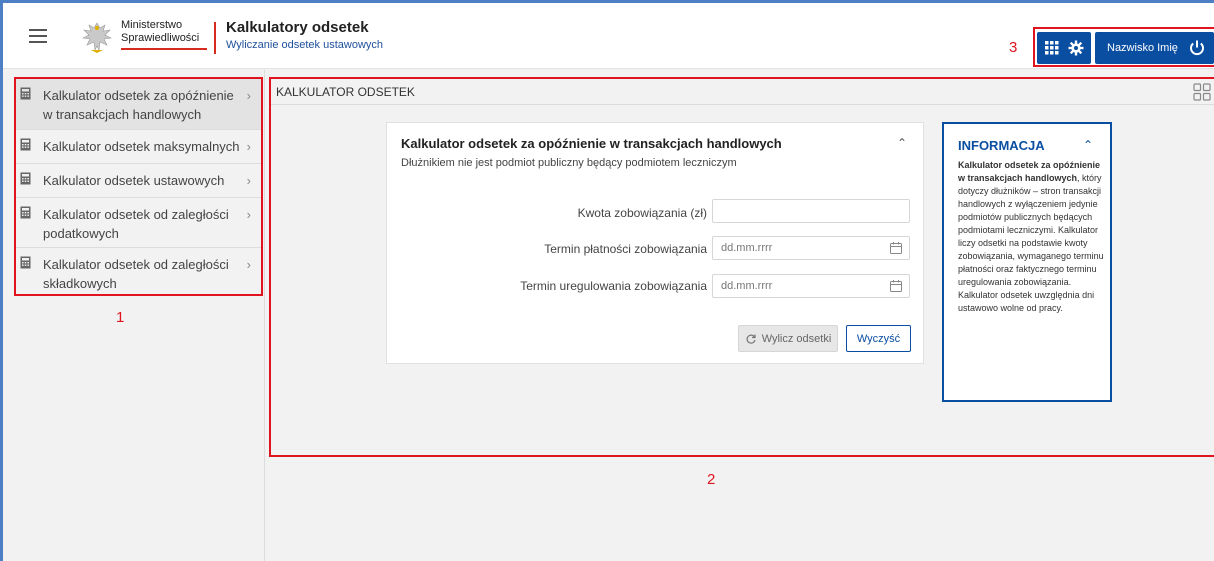 This screenshot has width=1214, height=561. I want to click on ministry-underline, so click(164, 49).